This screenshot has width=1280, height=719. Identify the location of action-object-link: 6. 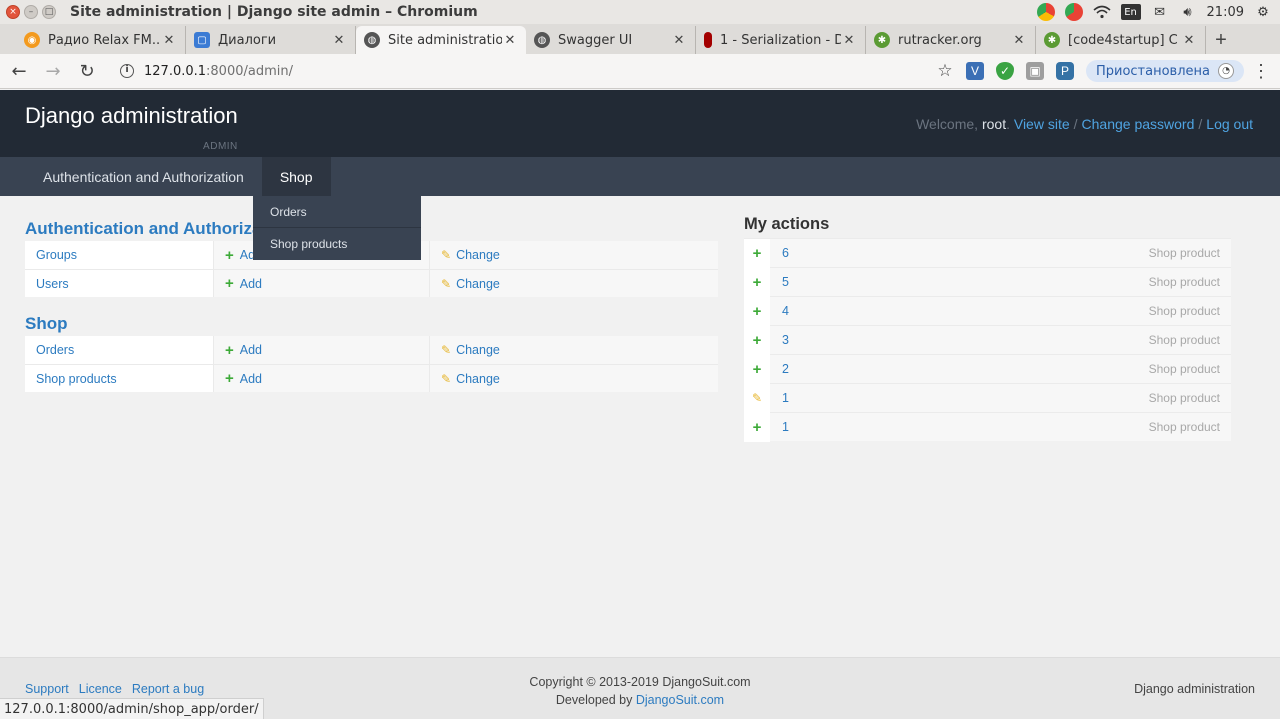
(785, 253).